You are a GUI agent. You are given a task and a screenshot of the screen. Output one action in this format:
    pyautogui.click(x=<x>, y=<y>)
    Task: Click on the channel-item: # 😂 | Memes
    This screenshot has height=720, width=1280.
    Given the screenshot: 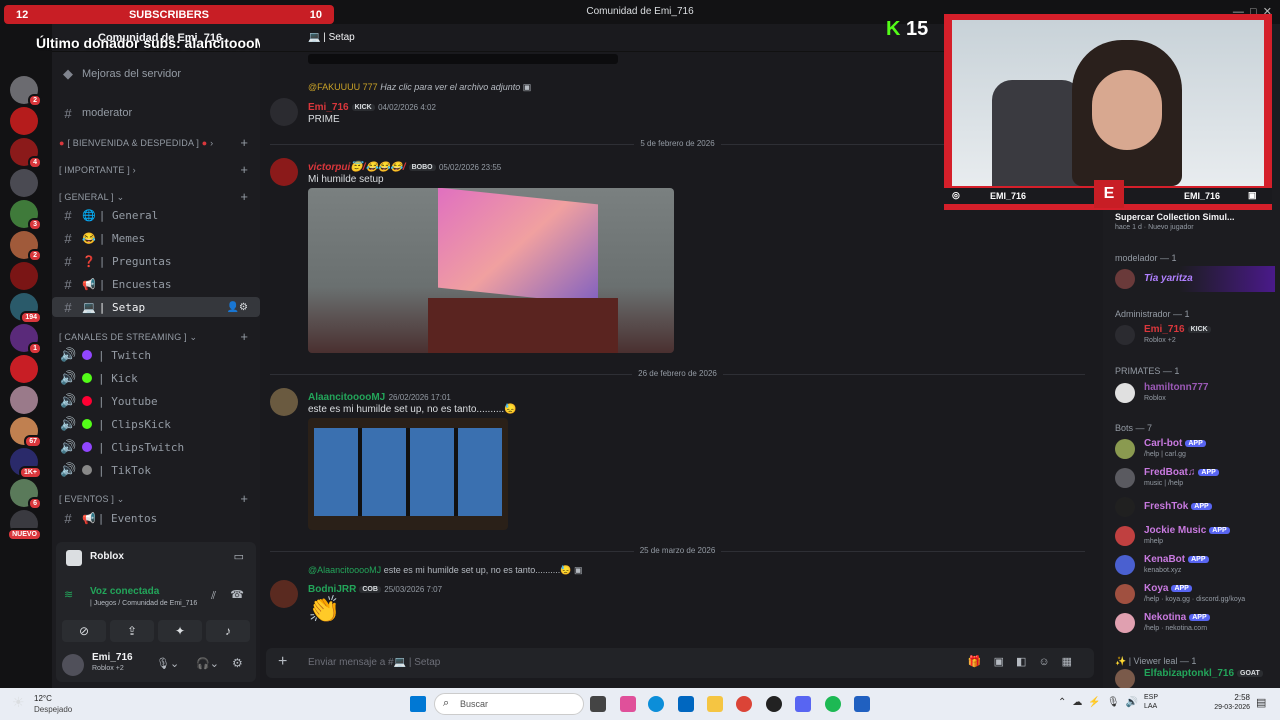 What is the action you would take?
    pyautogui.click(x=156, y=238)
    